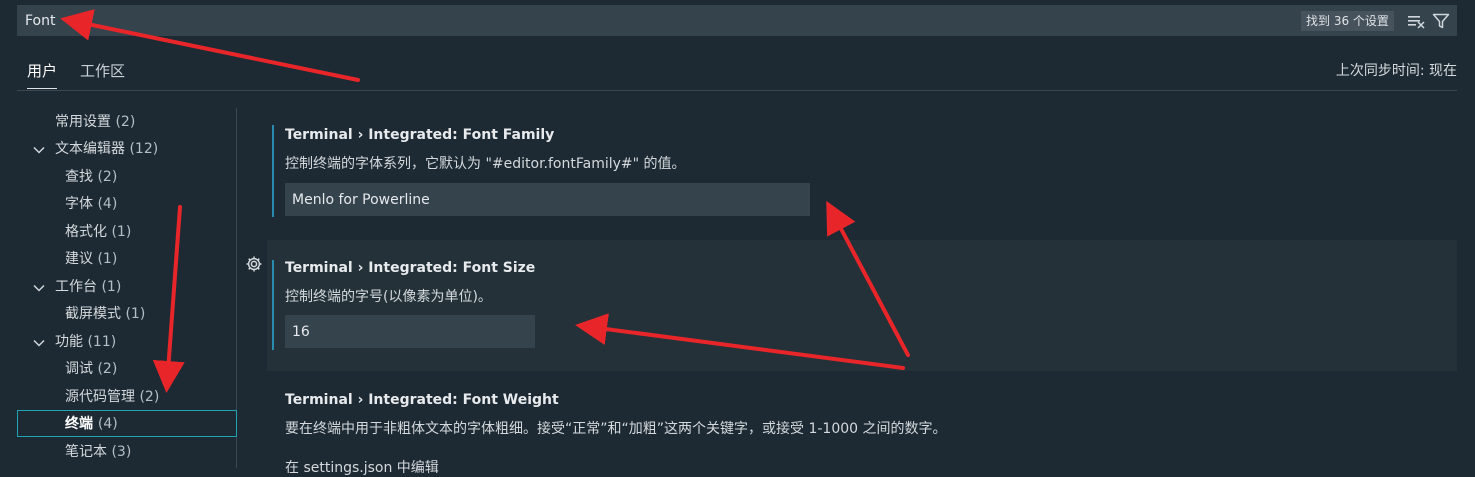 This screenshot has height=477, width=1475. Describe the element at coordinates (388, 297) in the screenshot. I see `setting-description: 控制终端的字号(以像素为单位)。` at that location.